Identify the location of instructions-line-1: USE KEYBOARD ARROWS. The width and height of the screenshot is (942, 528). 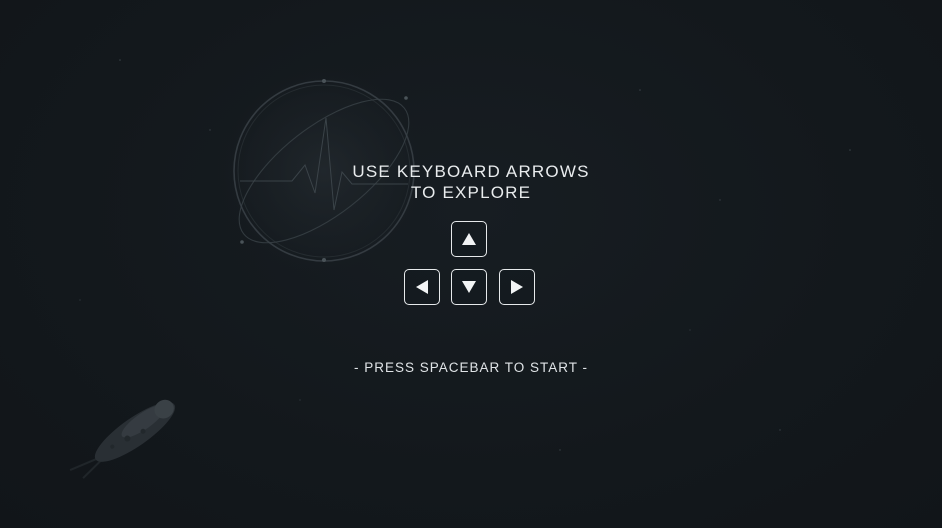
(471, 171).